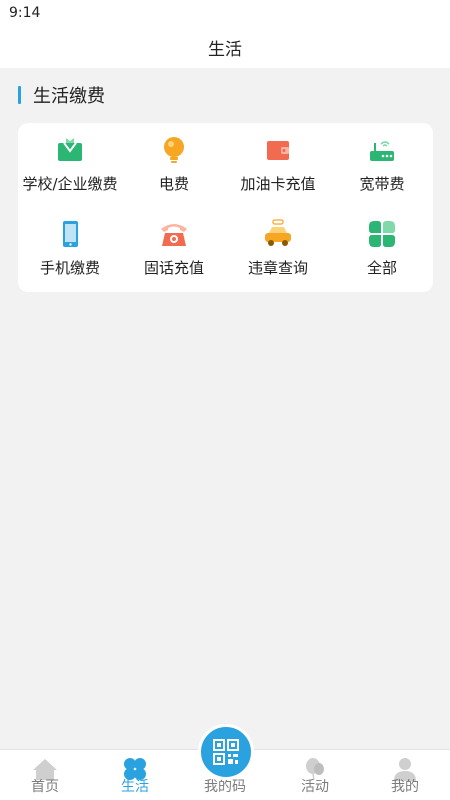 The height and width of the screenshot is (800, 450). Describe the element at coordinates (277, 268) in the screenshot. I see `service-label: 违章查询` at that location.